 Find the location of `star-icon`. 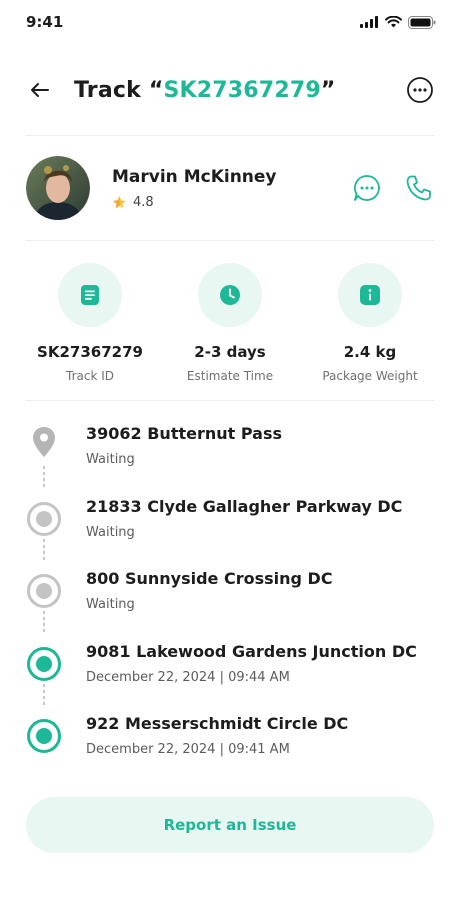

star-icon is located at coordinates (119, 201).